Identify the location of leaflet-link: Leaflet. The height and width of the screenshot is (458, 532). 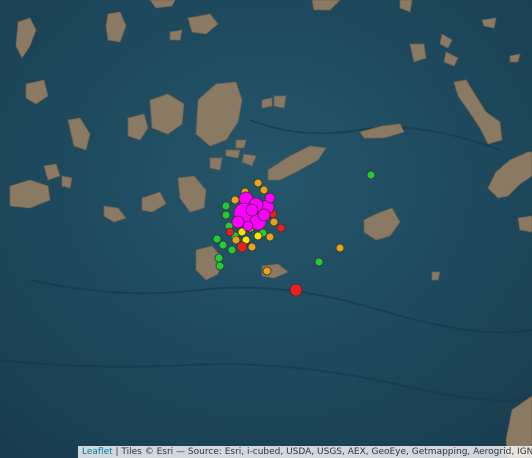
(97, 452).